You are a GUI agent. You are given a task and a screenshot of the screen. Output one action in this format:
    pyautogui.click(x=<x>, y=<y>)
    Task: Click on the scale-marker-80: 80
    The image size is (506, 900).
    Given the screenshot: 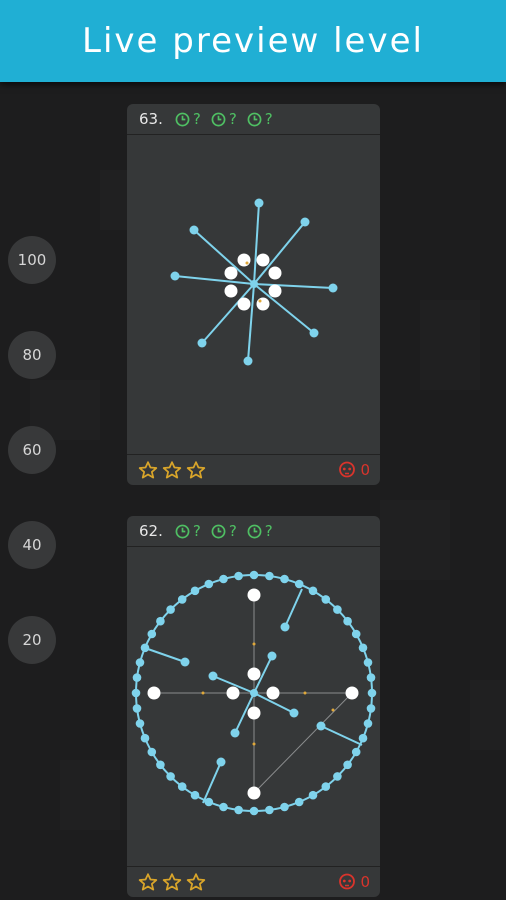 What is the action you would take?
    pyautogui.click(x=32, y=355)
    